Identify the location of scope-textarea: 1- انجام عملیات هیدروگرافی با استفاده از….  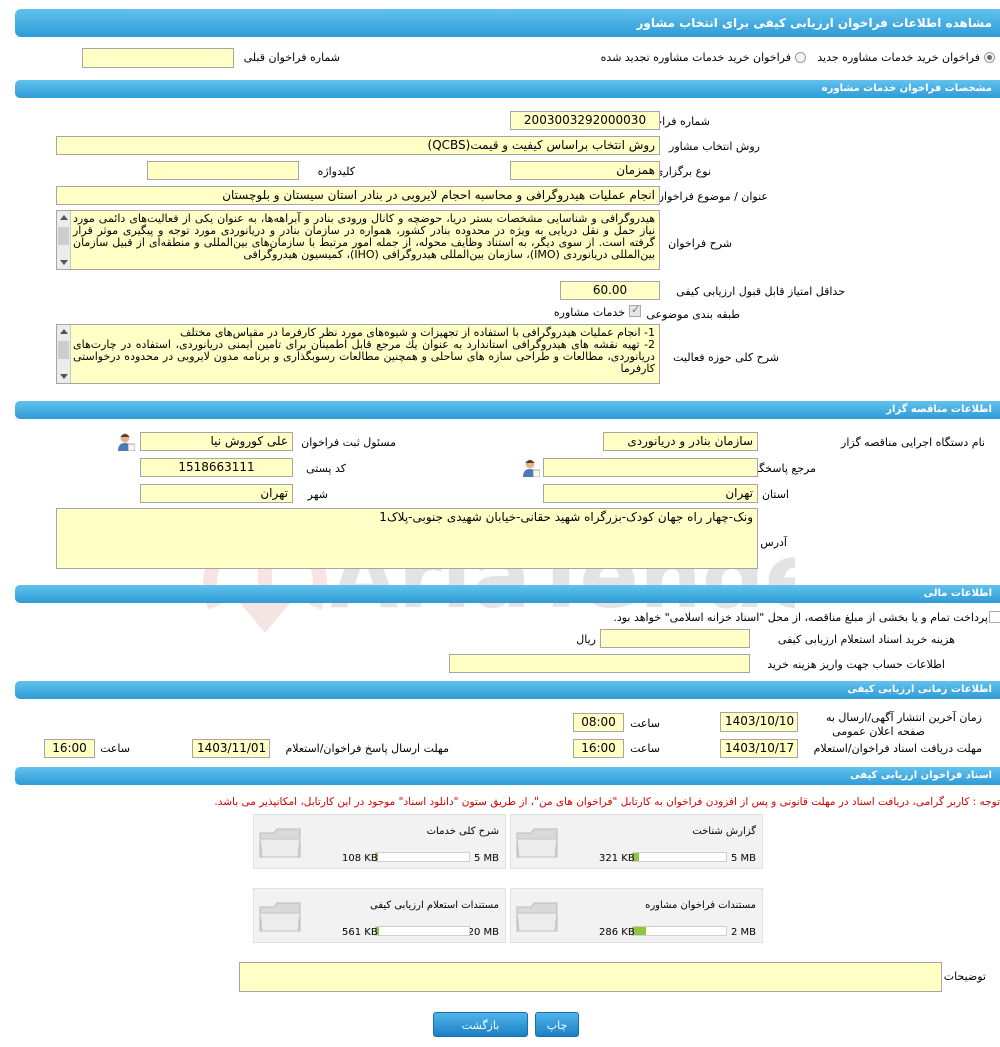
(358, 354).